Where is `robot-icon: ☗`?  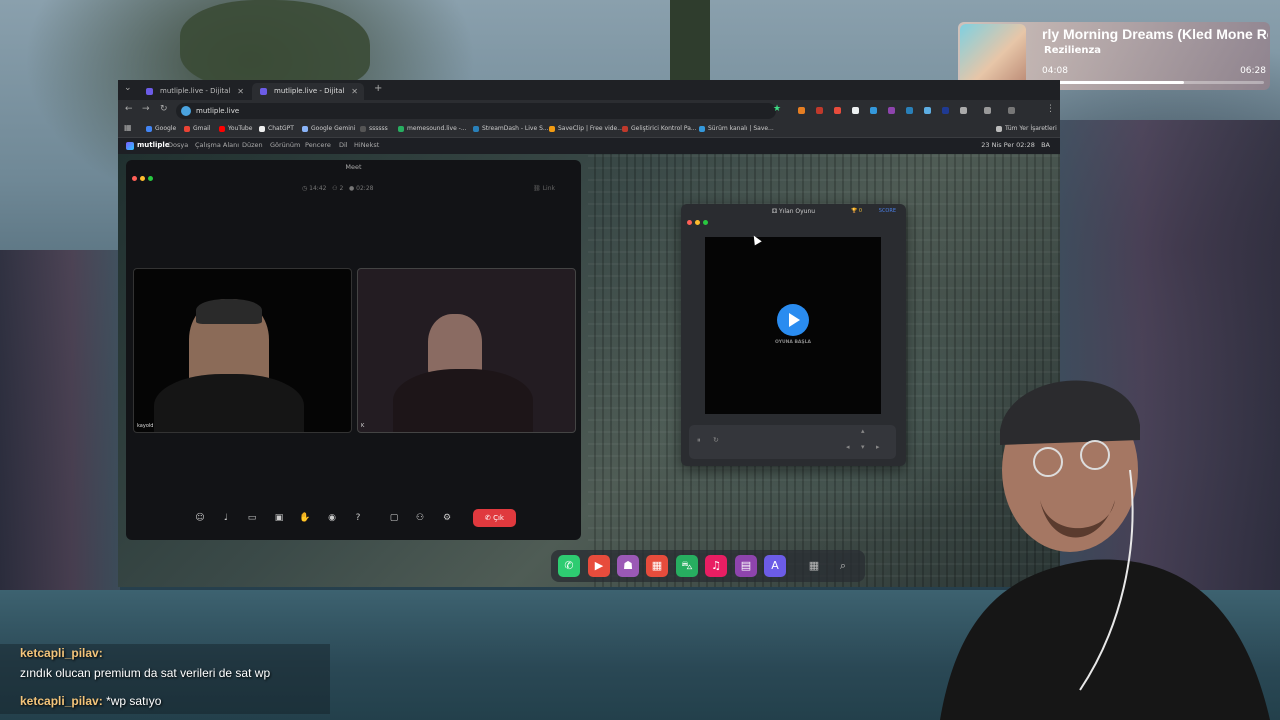
robot-icon: ☗ is located at coordinates (628, 566).